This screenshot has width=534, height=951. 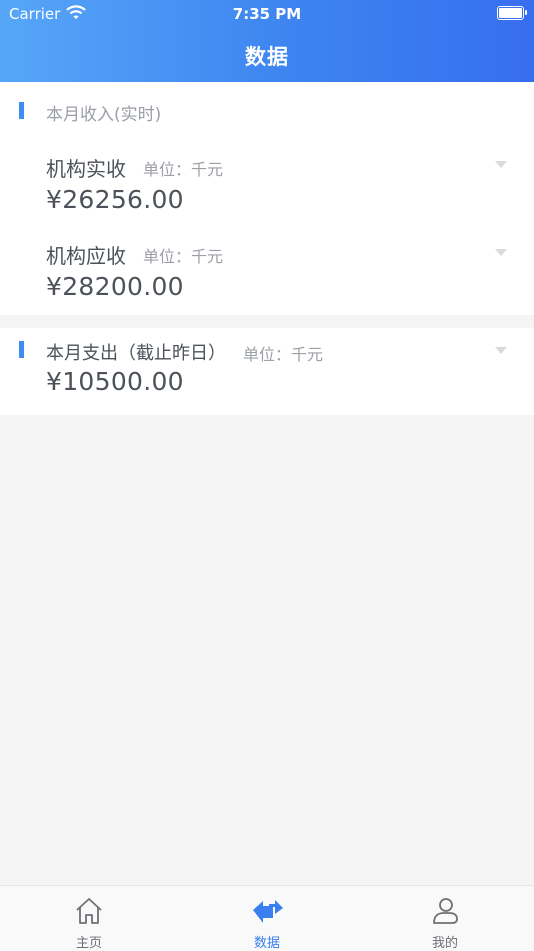 What do you see at coordinates (136, 353) in the screenshot?
I see `expense-section-title: 本月支出（截止昨日）` at bounding box center [136, 353].